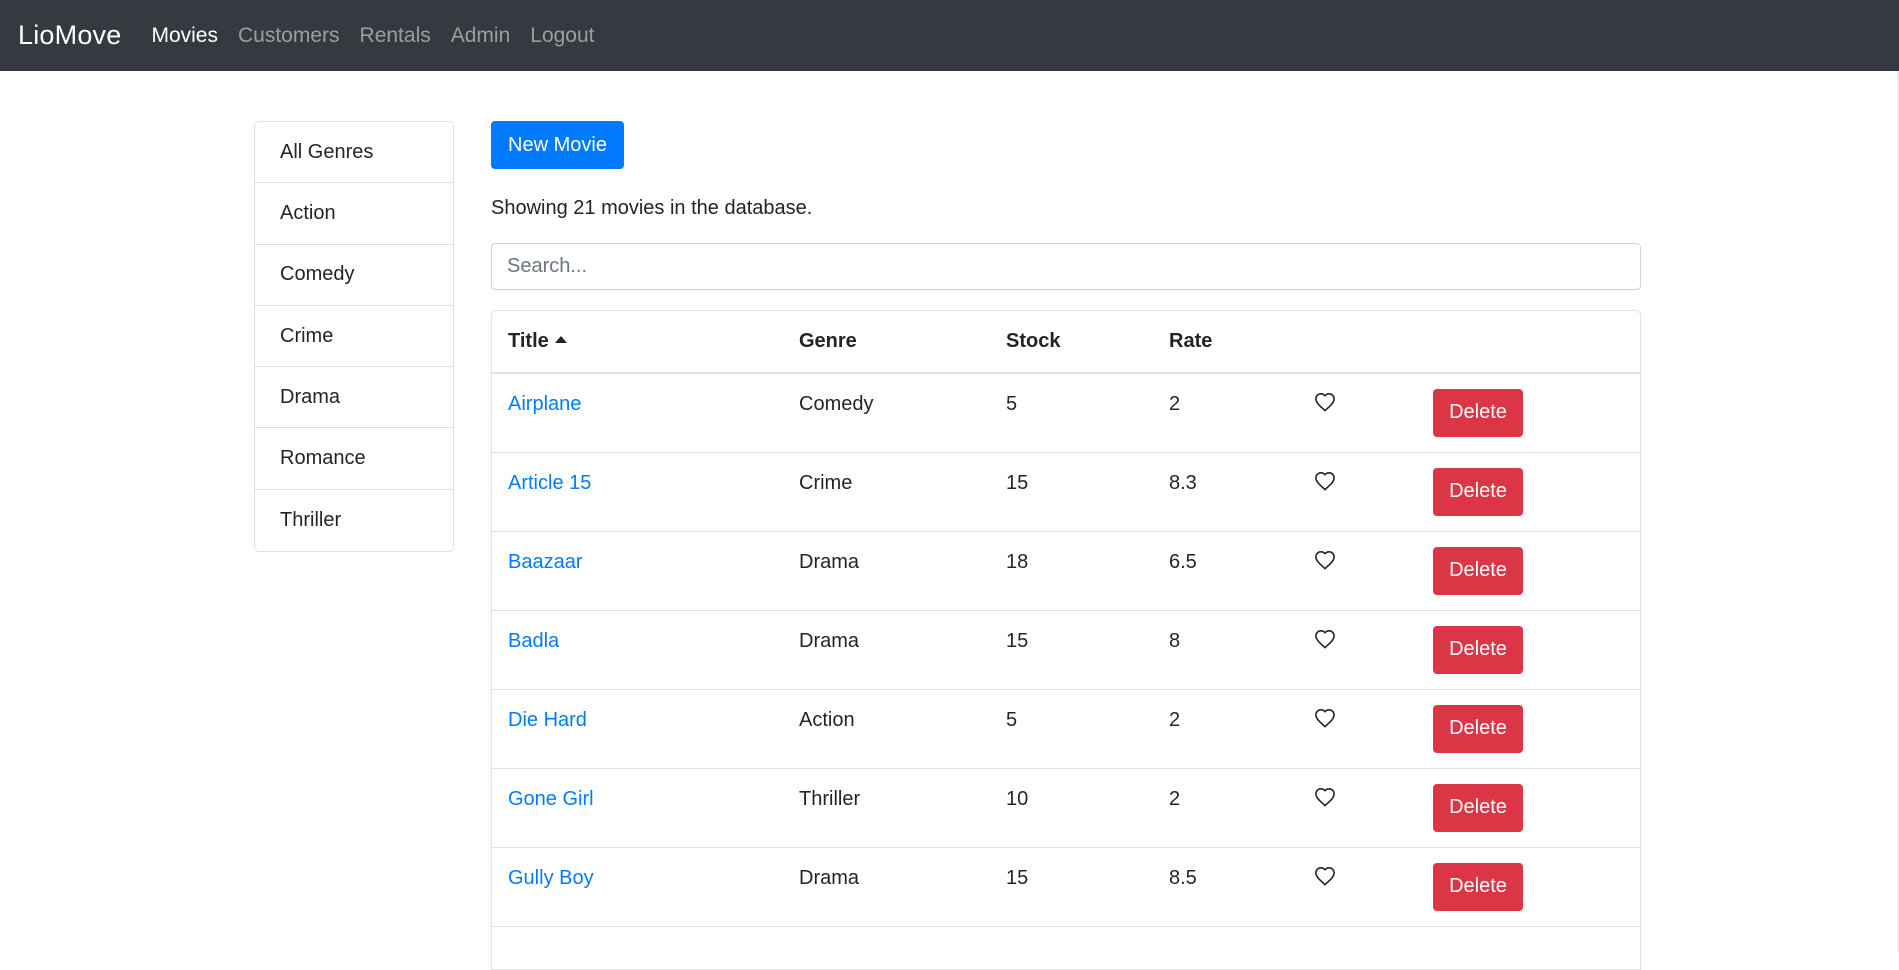 Image resolution: width=1899 pixels, height=970 pixels. What do you see at coordinates (354, 398) in the screenshot?
I see `genre-item-drama: Drama` at bounding box center [354, 398].